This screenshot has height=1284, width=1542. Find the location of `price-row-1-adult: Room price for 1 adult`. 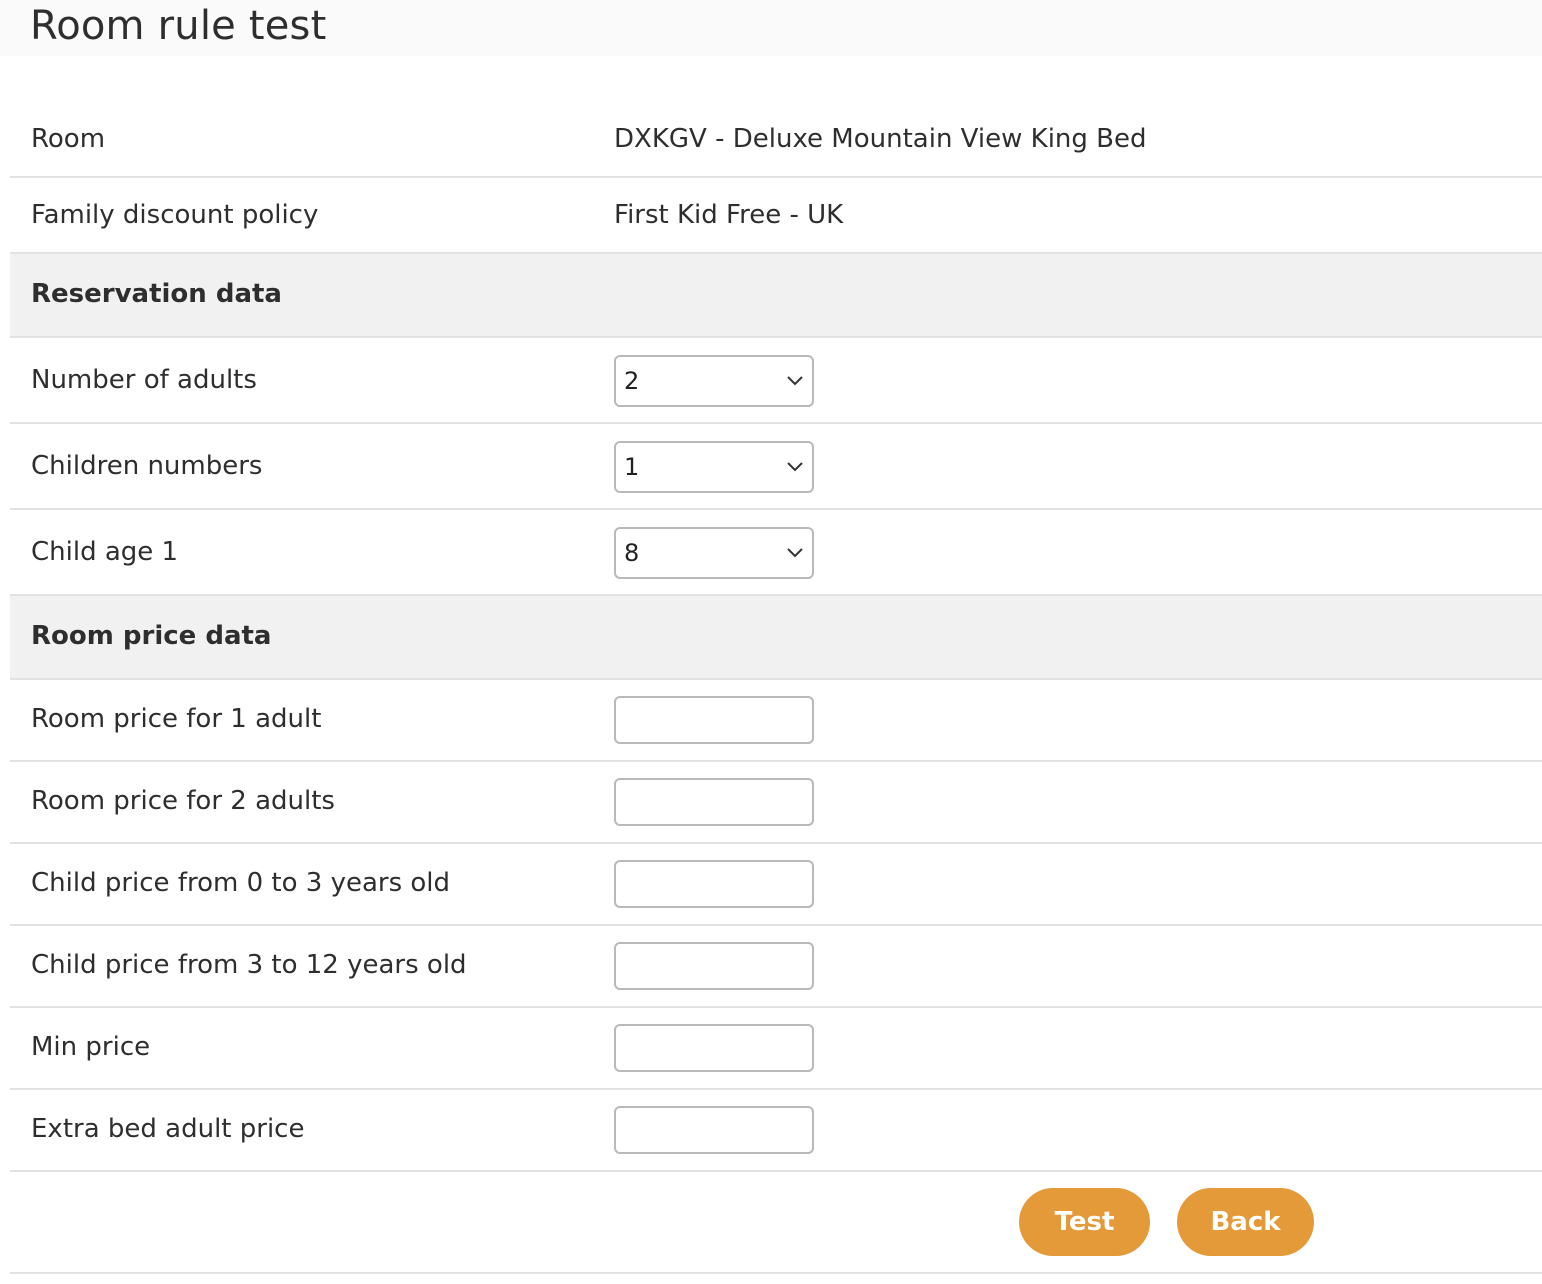

price-row-1-adult: Room price for 1 adult is located at coordinates (776, 721).